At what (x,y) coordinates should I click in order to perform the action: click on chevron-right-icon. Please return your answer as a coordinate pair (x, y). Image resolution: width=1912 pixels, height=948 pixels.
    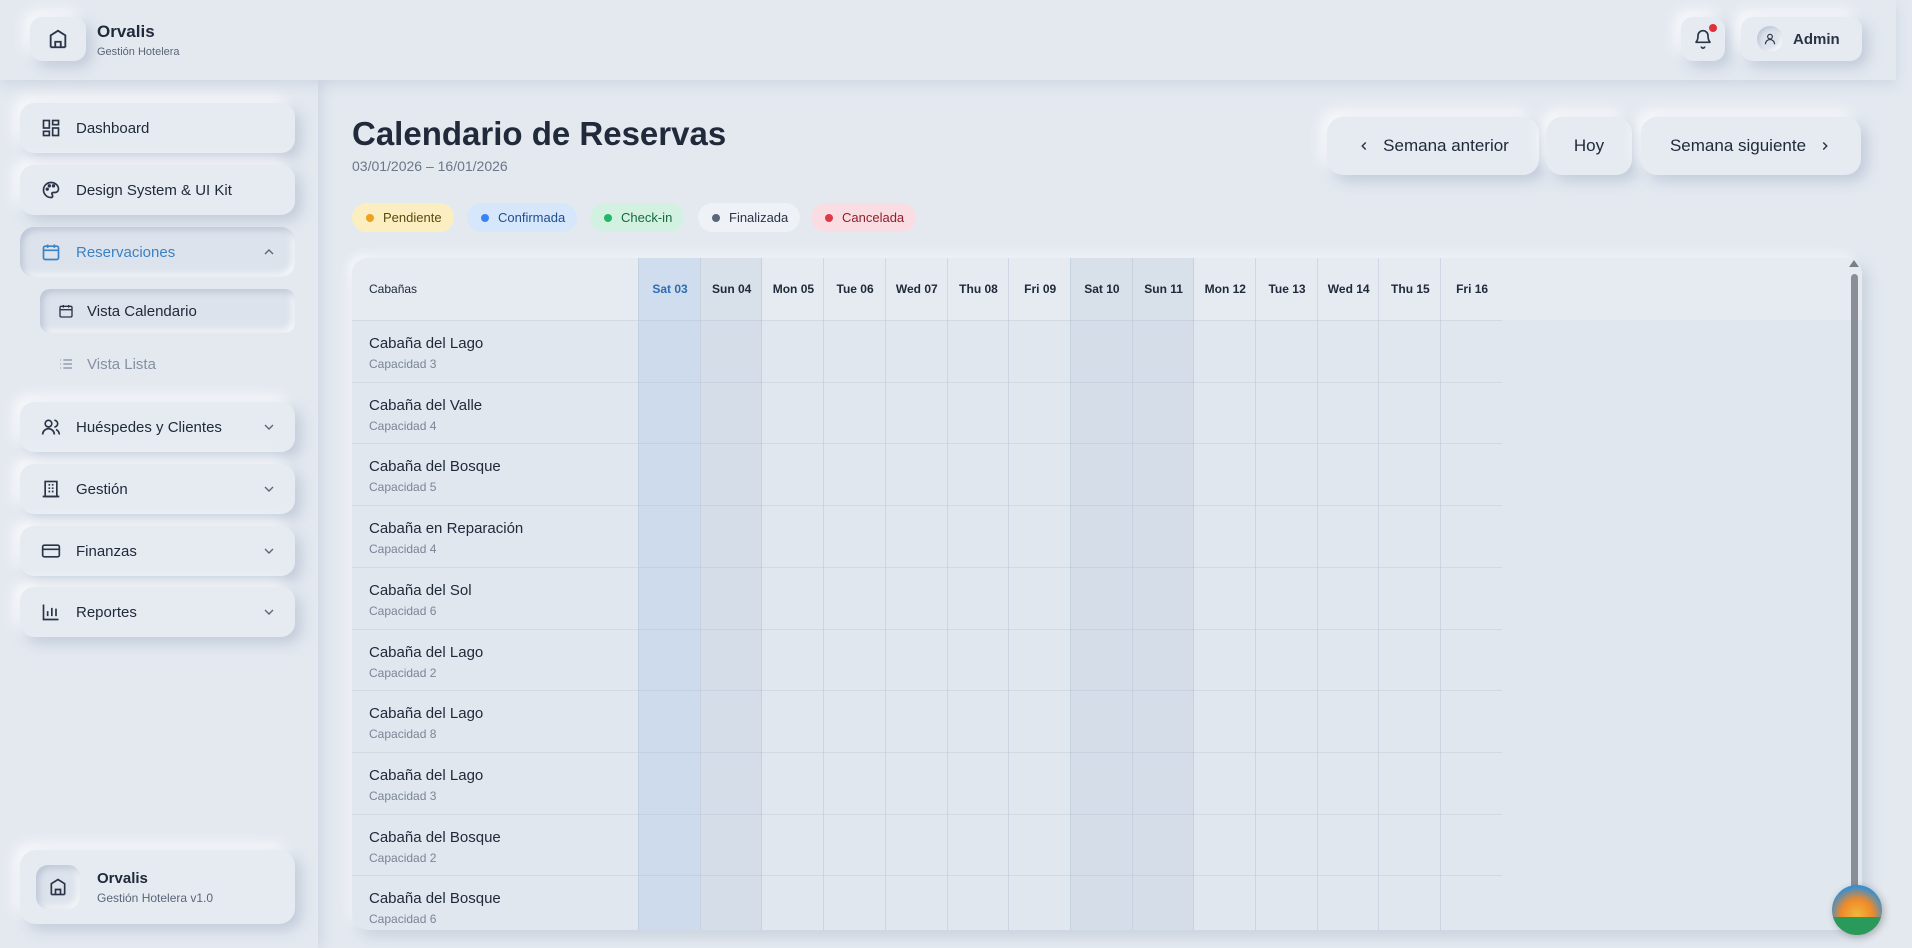
    Looking at the image, I should click on (1825, 146).